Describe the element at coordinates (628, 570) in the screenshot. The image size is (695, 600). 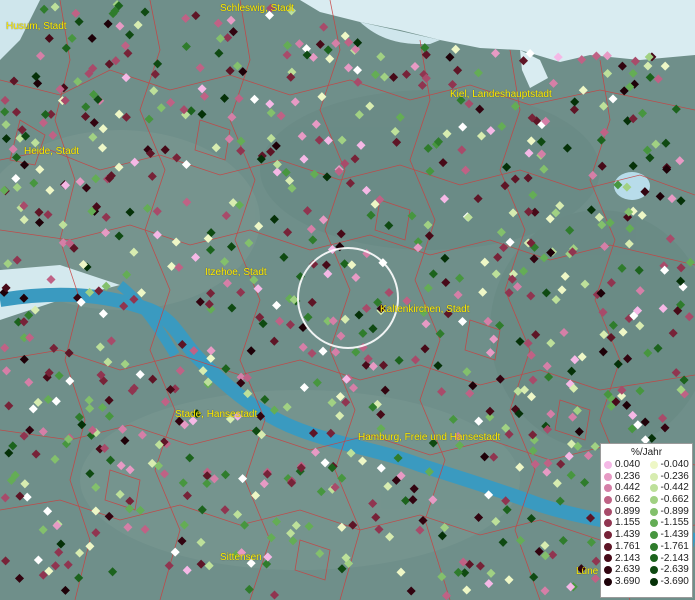
I see `legend-value: 2.639` at that location.